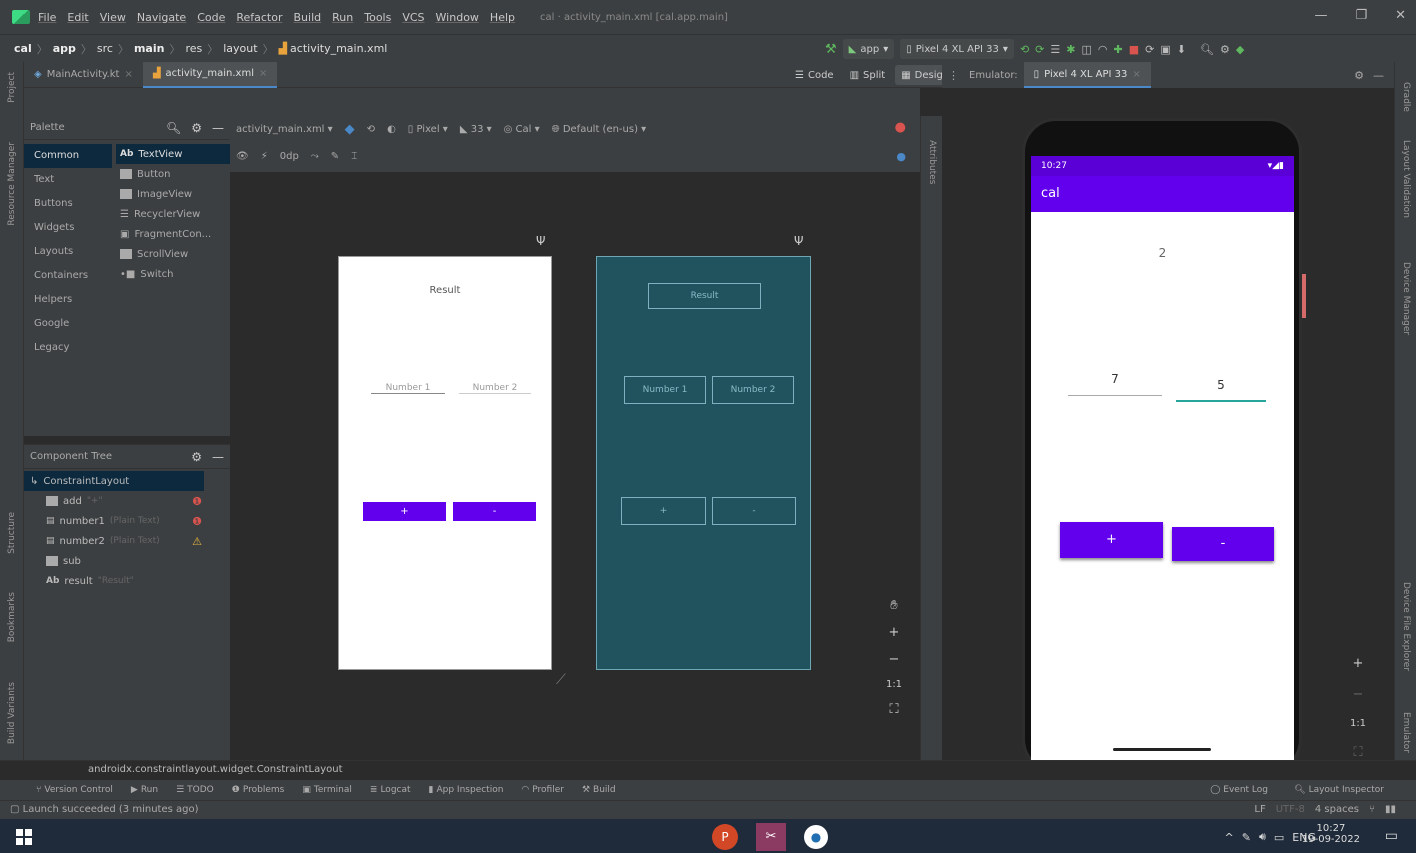  I want to click on crumb-layout: layout, so click(240, 48).